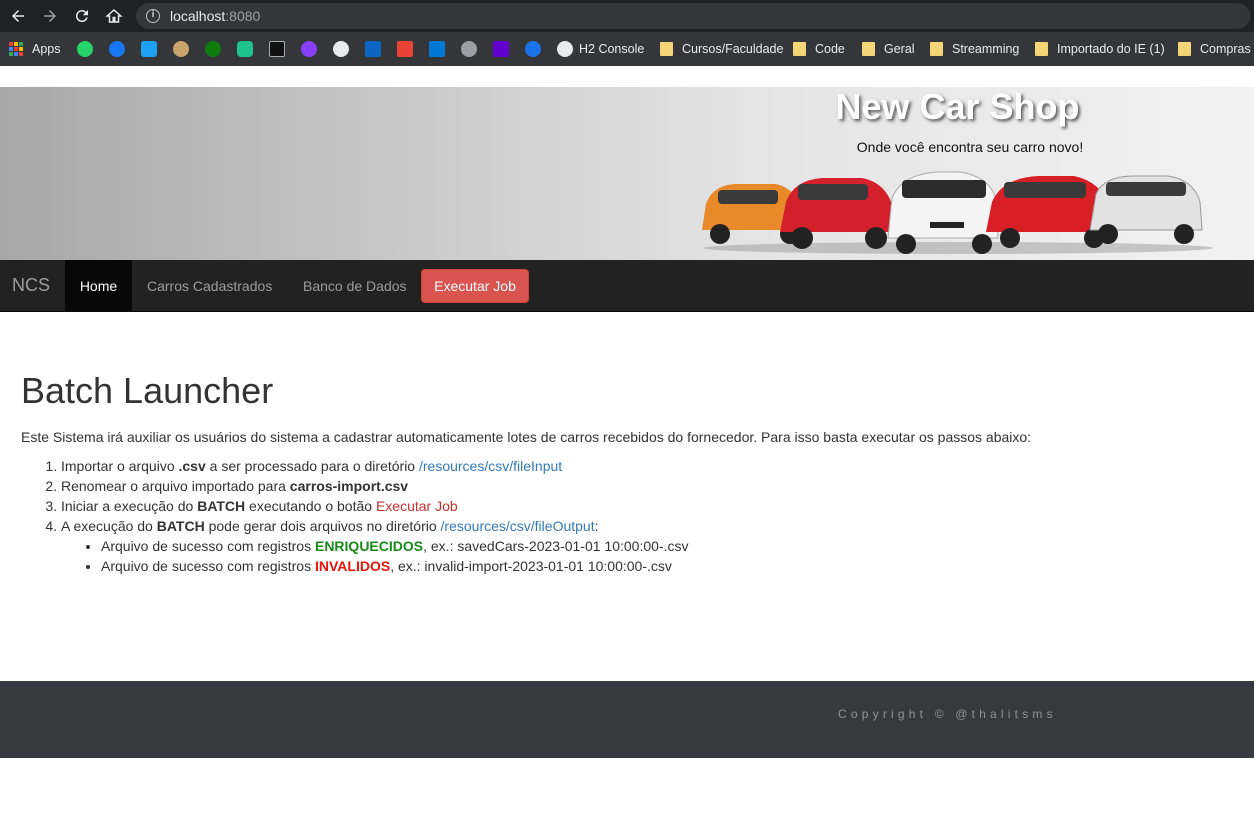 Image resolution: width=1254 pixels, height=822 pixels. What do you see at coordinates (175, 486) in the screenshot?
I see `step-text: Renomear o arquivo importado para` at bounding box center [175, 486].